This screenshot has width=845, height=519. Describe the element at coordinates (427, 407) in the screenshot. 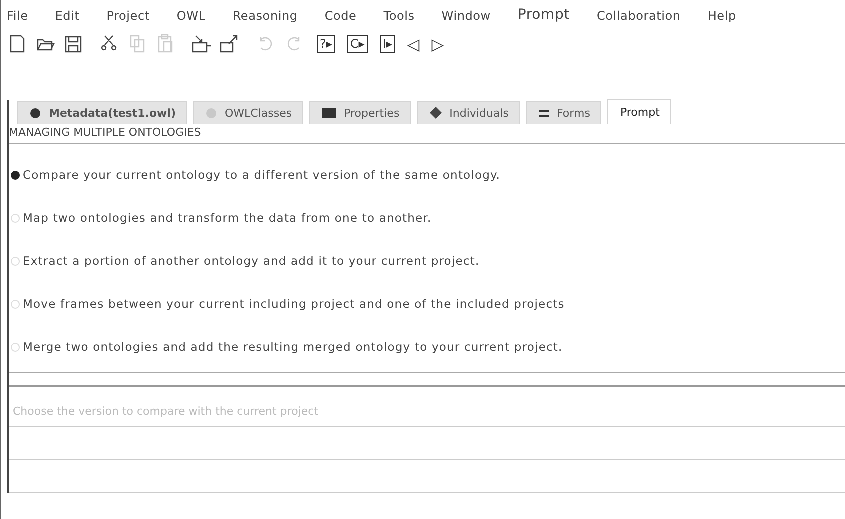

I see `panel-label: Choose the version to compare with the current project` at that location.